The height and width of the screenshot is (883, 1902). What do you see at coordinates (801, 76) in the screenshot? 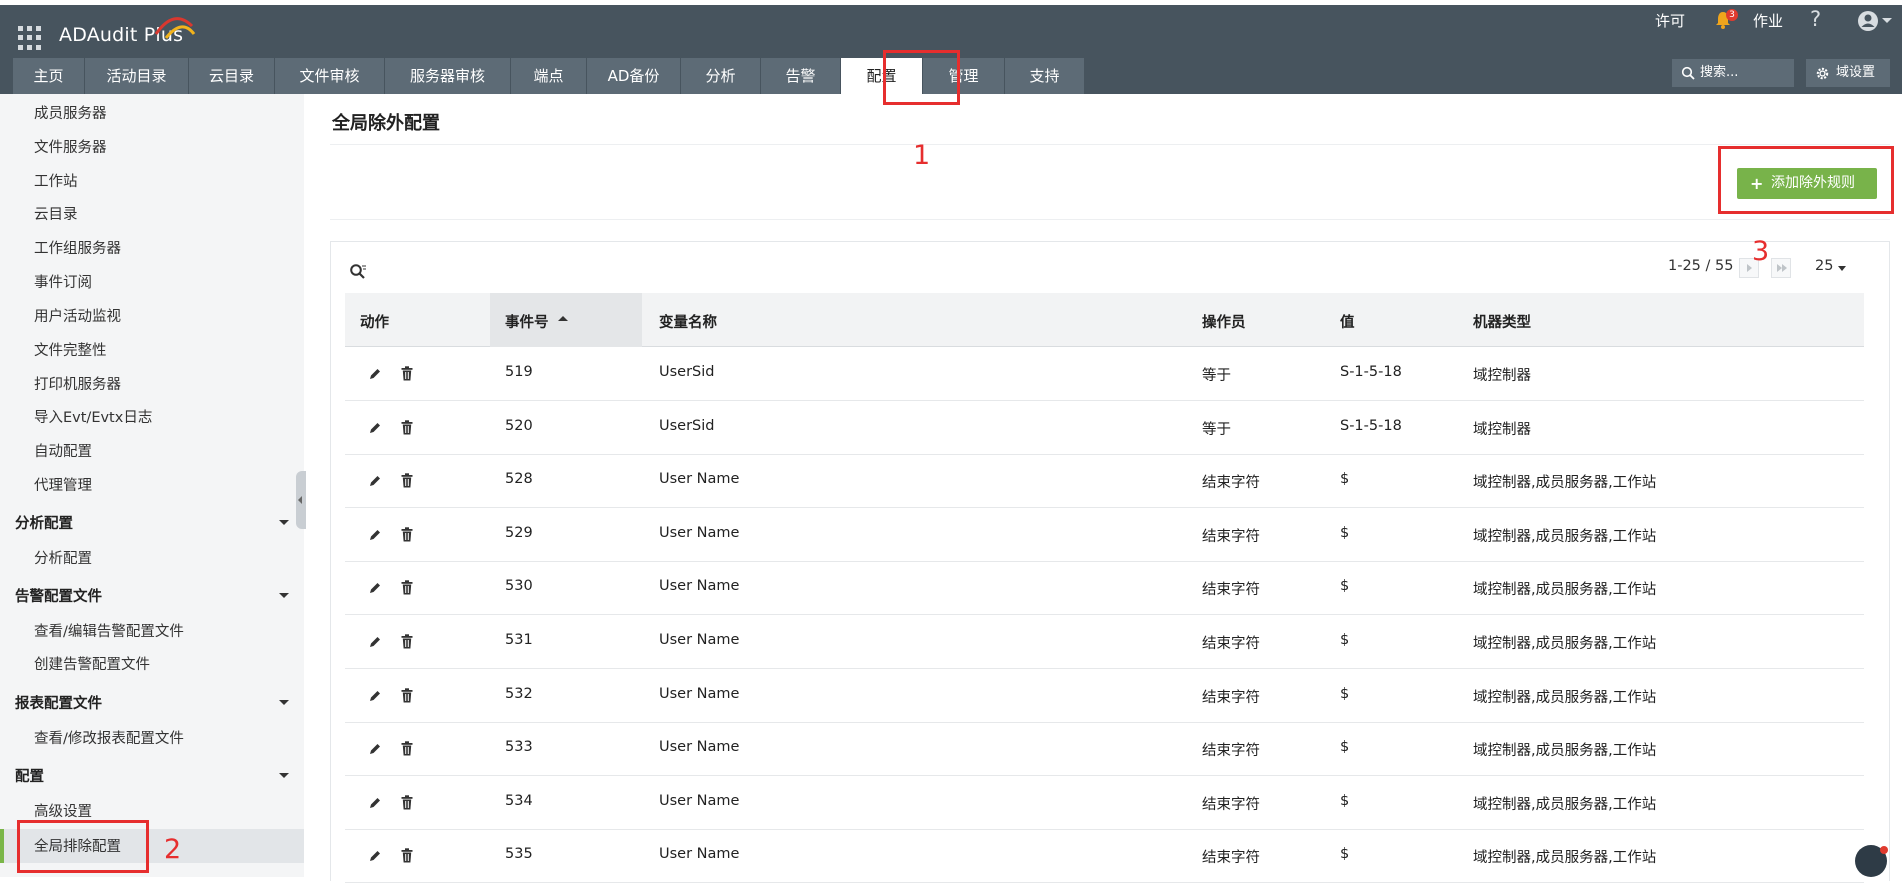
I see `tab-alerts: 告警` at bounding box center [801, 76].